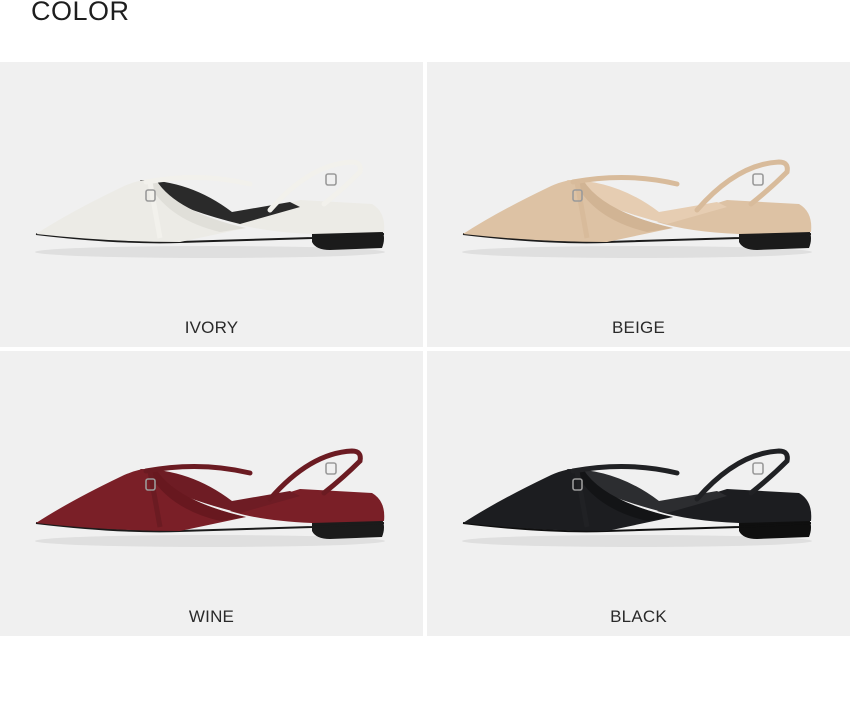 This screenshot has width=850, height=716. Describe the element at coordinates (637, 208) in the screenshot. I see `shoe-image-beige` at that location.